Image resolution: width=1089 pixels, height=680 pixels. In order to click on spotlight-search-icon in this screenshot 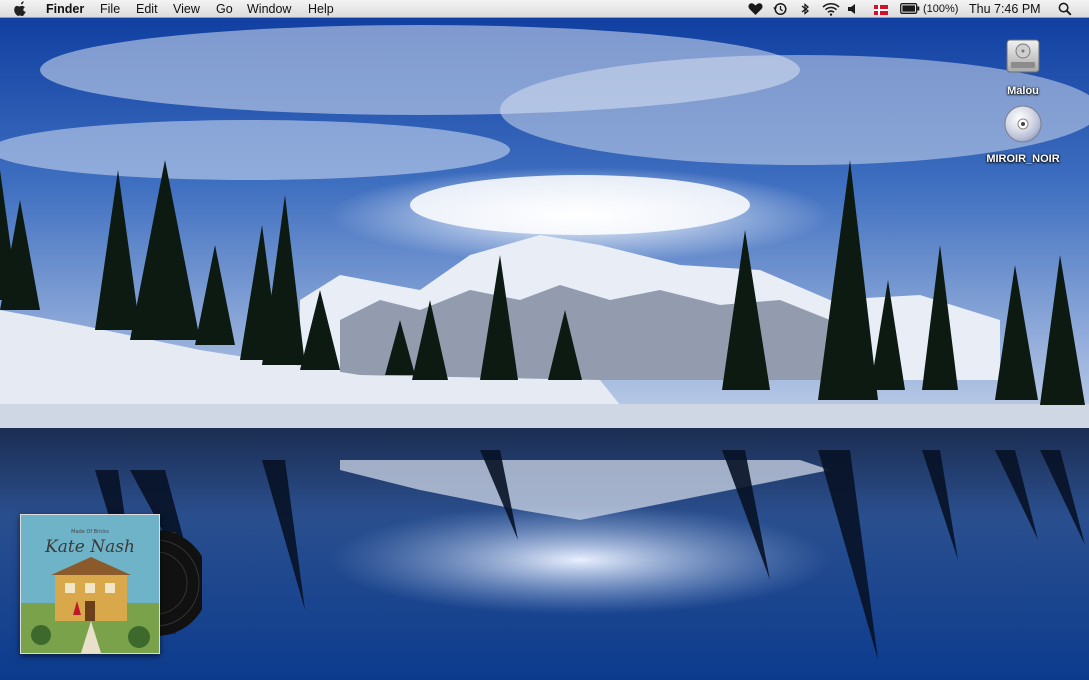, I will do `click(1065, 9)`.